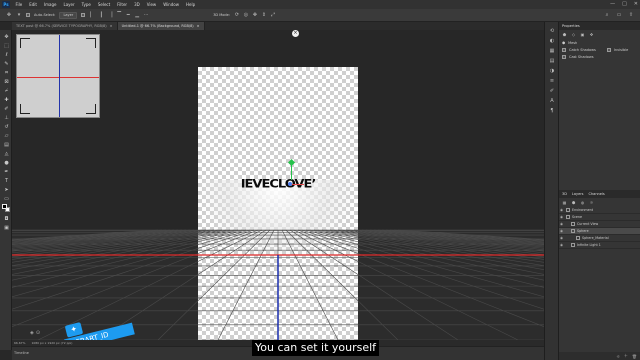 This screenshot has width=640, height=360. Describe the element at coordinates (578, 194) in the screenshot. I see `tab-layers: Layers` at that location.